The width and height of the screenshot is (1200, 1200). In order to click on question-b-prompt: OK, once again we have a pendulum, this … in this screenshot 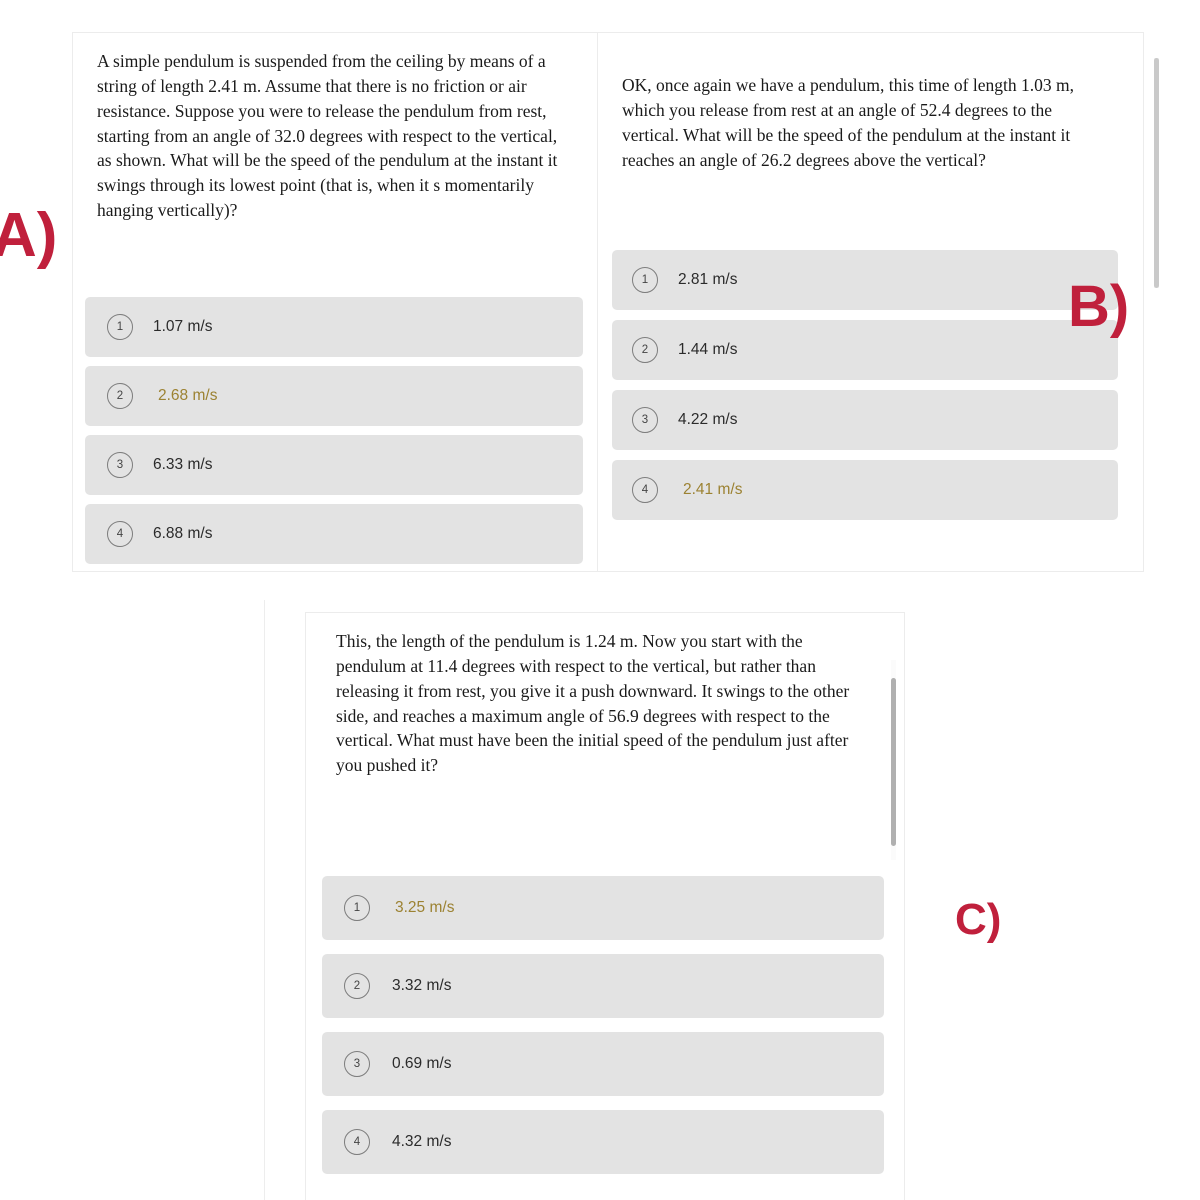, I will do `click(848, 122)`.